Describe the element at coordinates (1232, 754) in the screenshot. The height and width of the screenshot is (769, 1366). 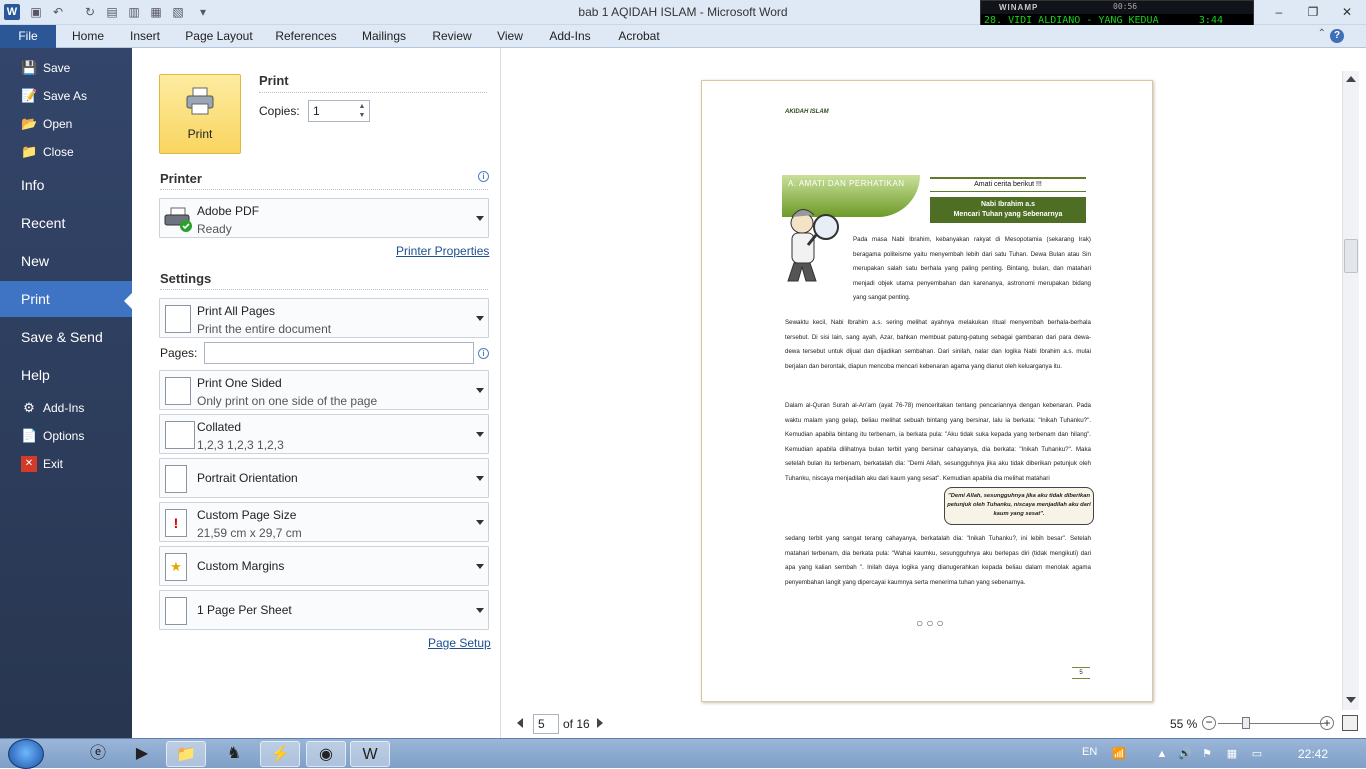
I see `tray-app-icon: ▦` at that location.